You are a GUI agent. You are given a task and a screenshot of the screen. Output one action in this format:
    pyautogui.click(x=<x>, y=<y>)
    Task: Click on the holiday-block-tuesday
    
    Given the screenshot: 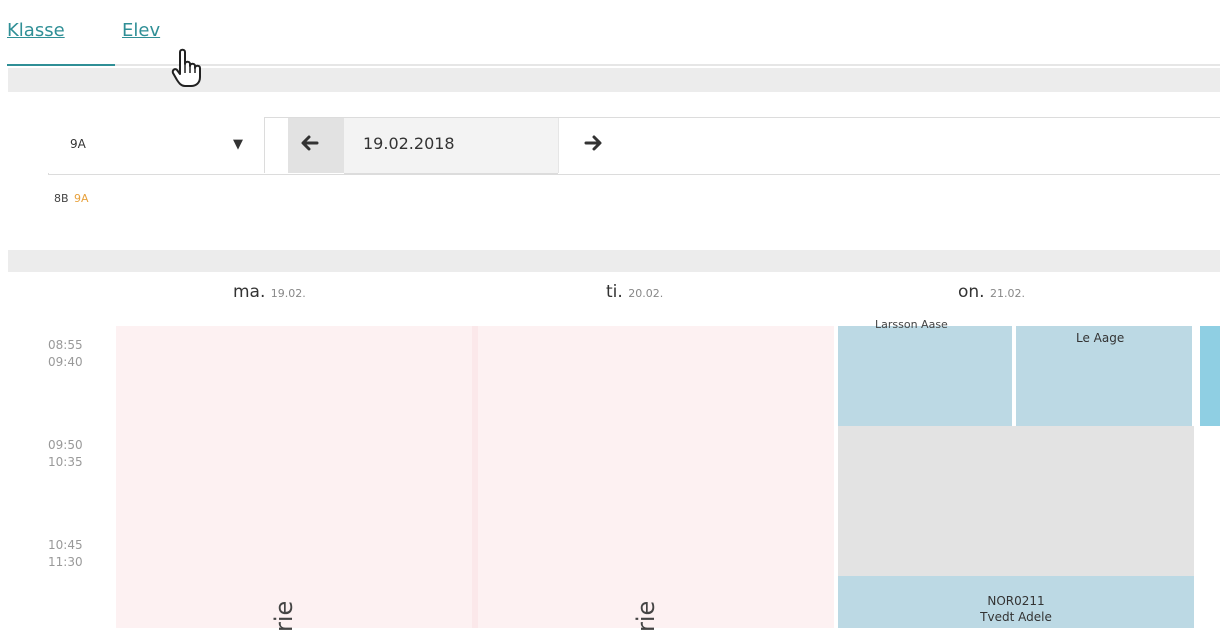 What is the action you would take?
    pyautogui.click(x=656, y=477)
    